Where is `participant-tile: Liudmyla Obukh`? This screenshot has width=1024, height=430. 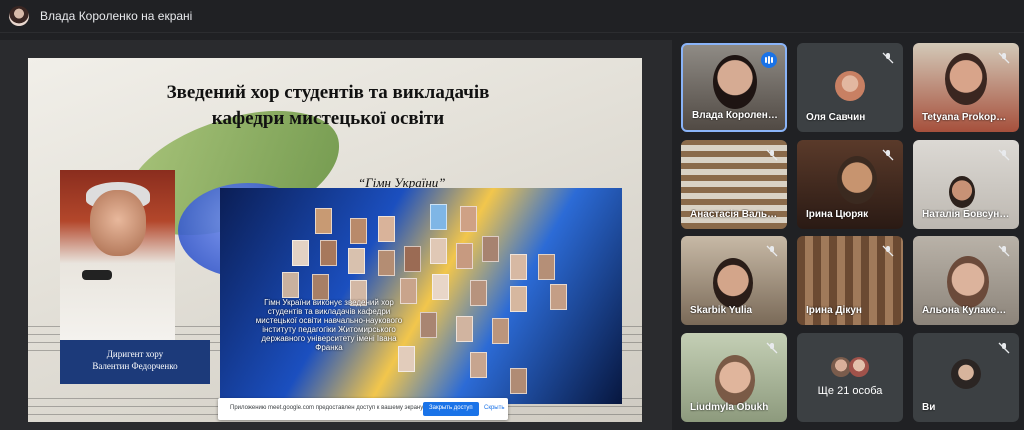 participant-tile: Liudmyla Obukh is located at coordinates (734, 377).